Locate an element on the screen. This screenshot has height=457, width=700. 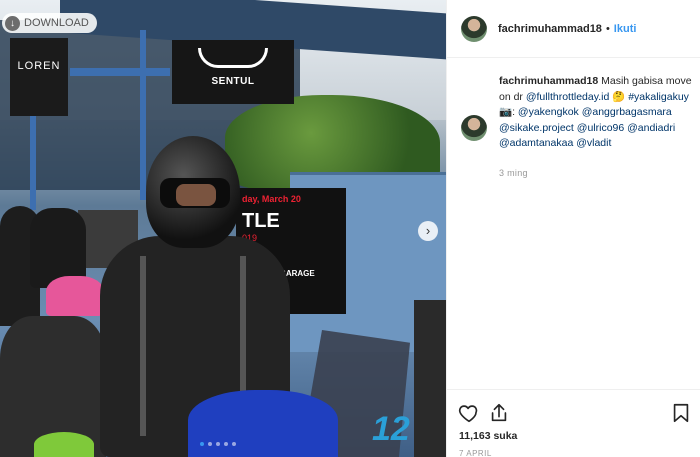
sentul-logo-icon is located at coordinates (233, 58).